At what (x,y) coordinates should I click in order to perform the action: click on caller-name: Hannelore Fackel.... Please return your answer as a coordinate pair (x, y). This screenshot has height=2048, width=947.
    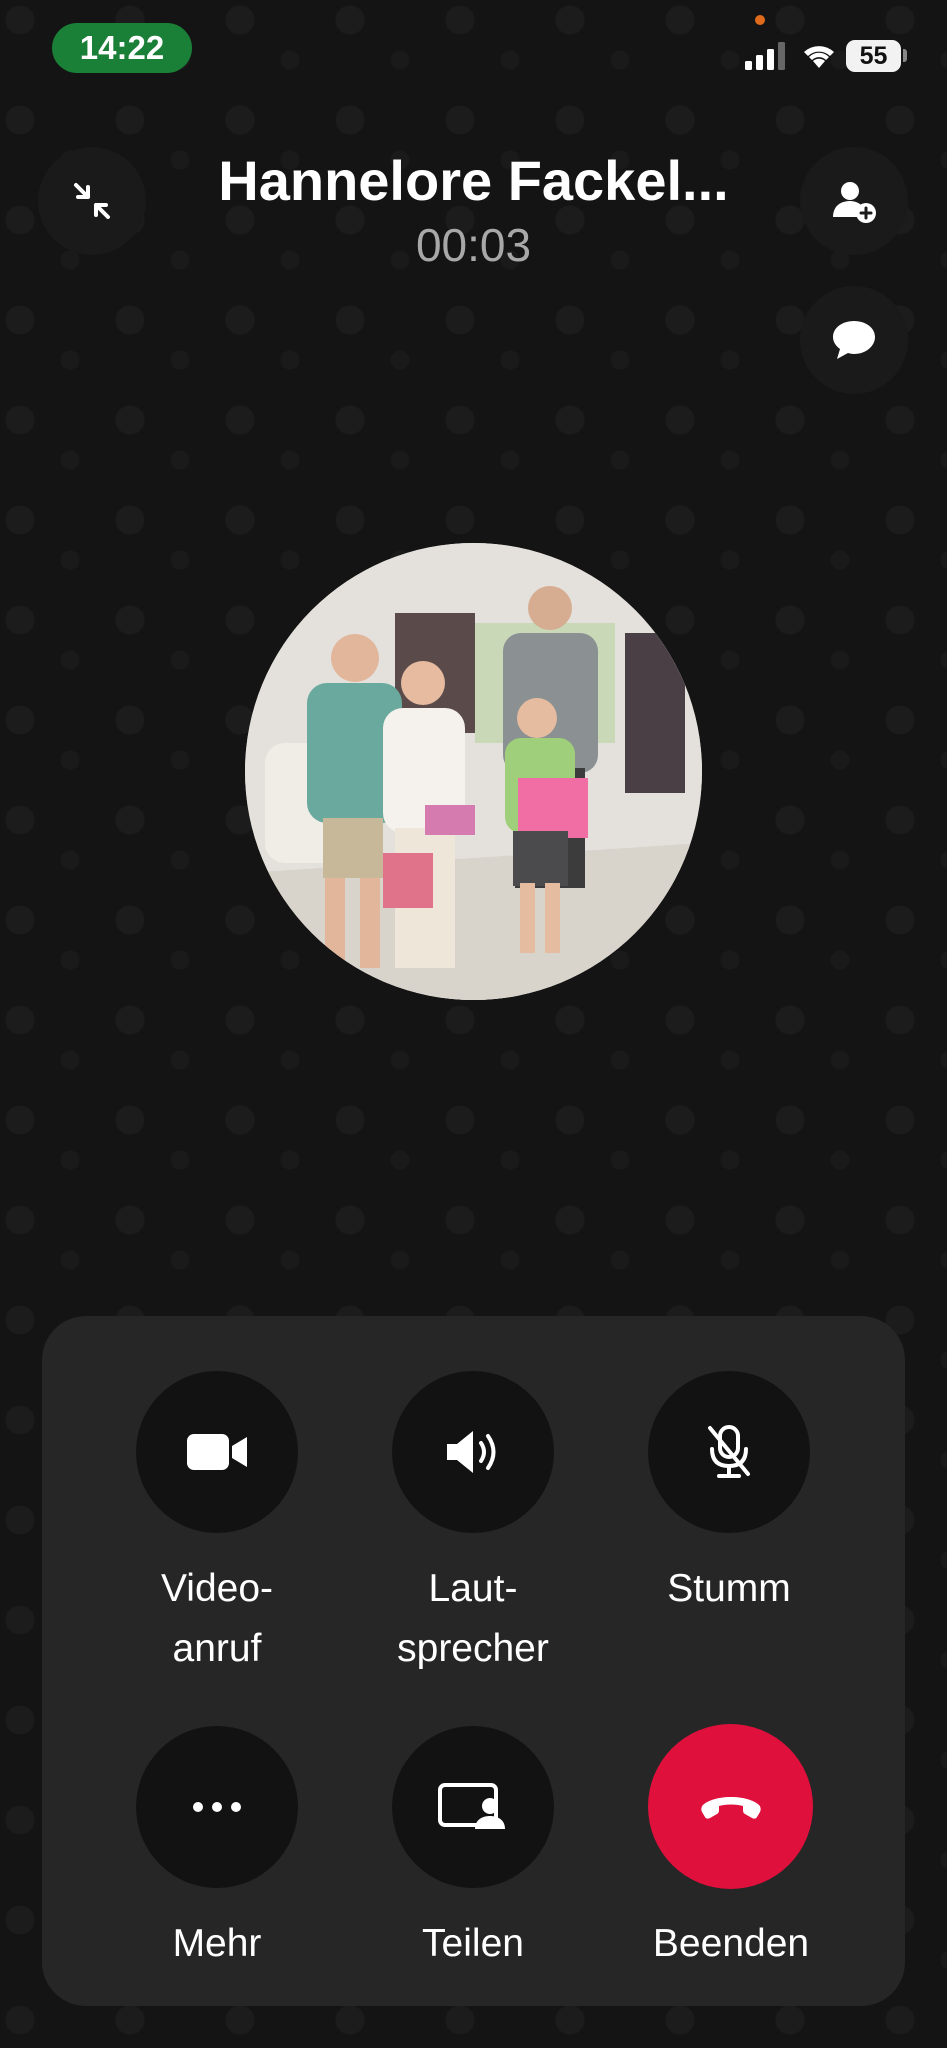
    Looking at the image, I should click on (473, 180).